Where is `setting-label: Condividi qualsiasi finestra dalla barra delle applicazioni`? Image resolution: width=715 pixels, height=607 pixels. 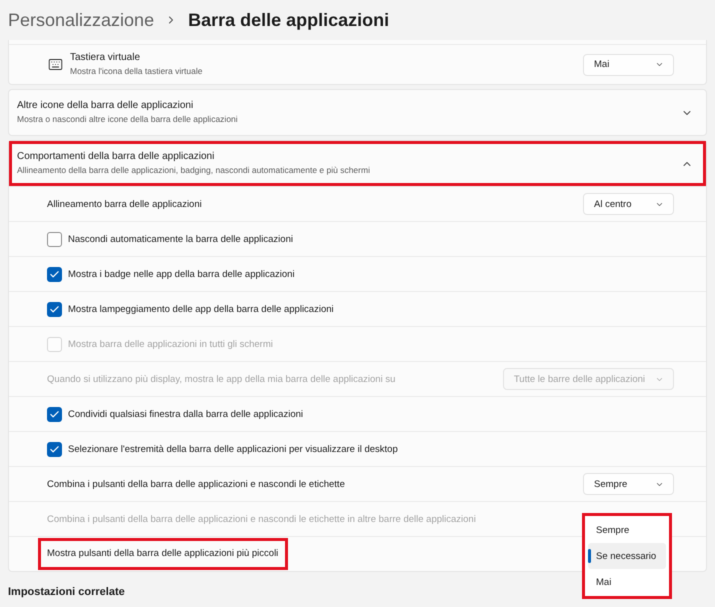 setting-label: Condividi qualsiasi finestra dalla barra delle applicazioni is located at coordinates (185, 414).